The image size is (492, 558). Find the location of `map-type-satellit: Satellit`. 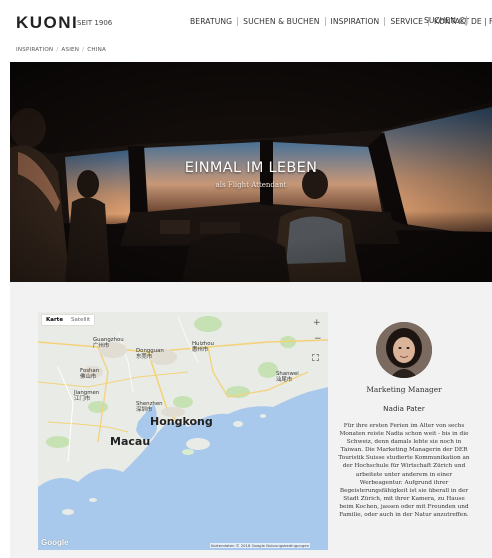

map-type-satellit: Satellit is located at coordinates (80, 320).